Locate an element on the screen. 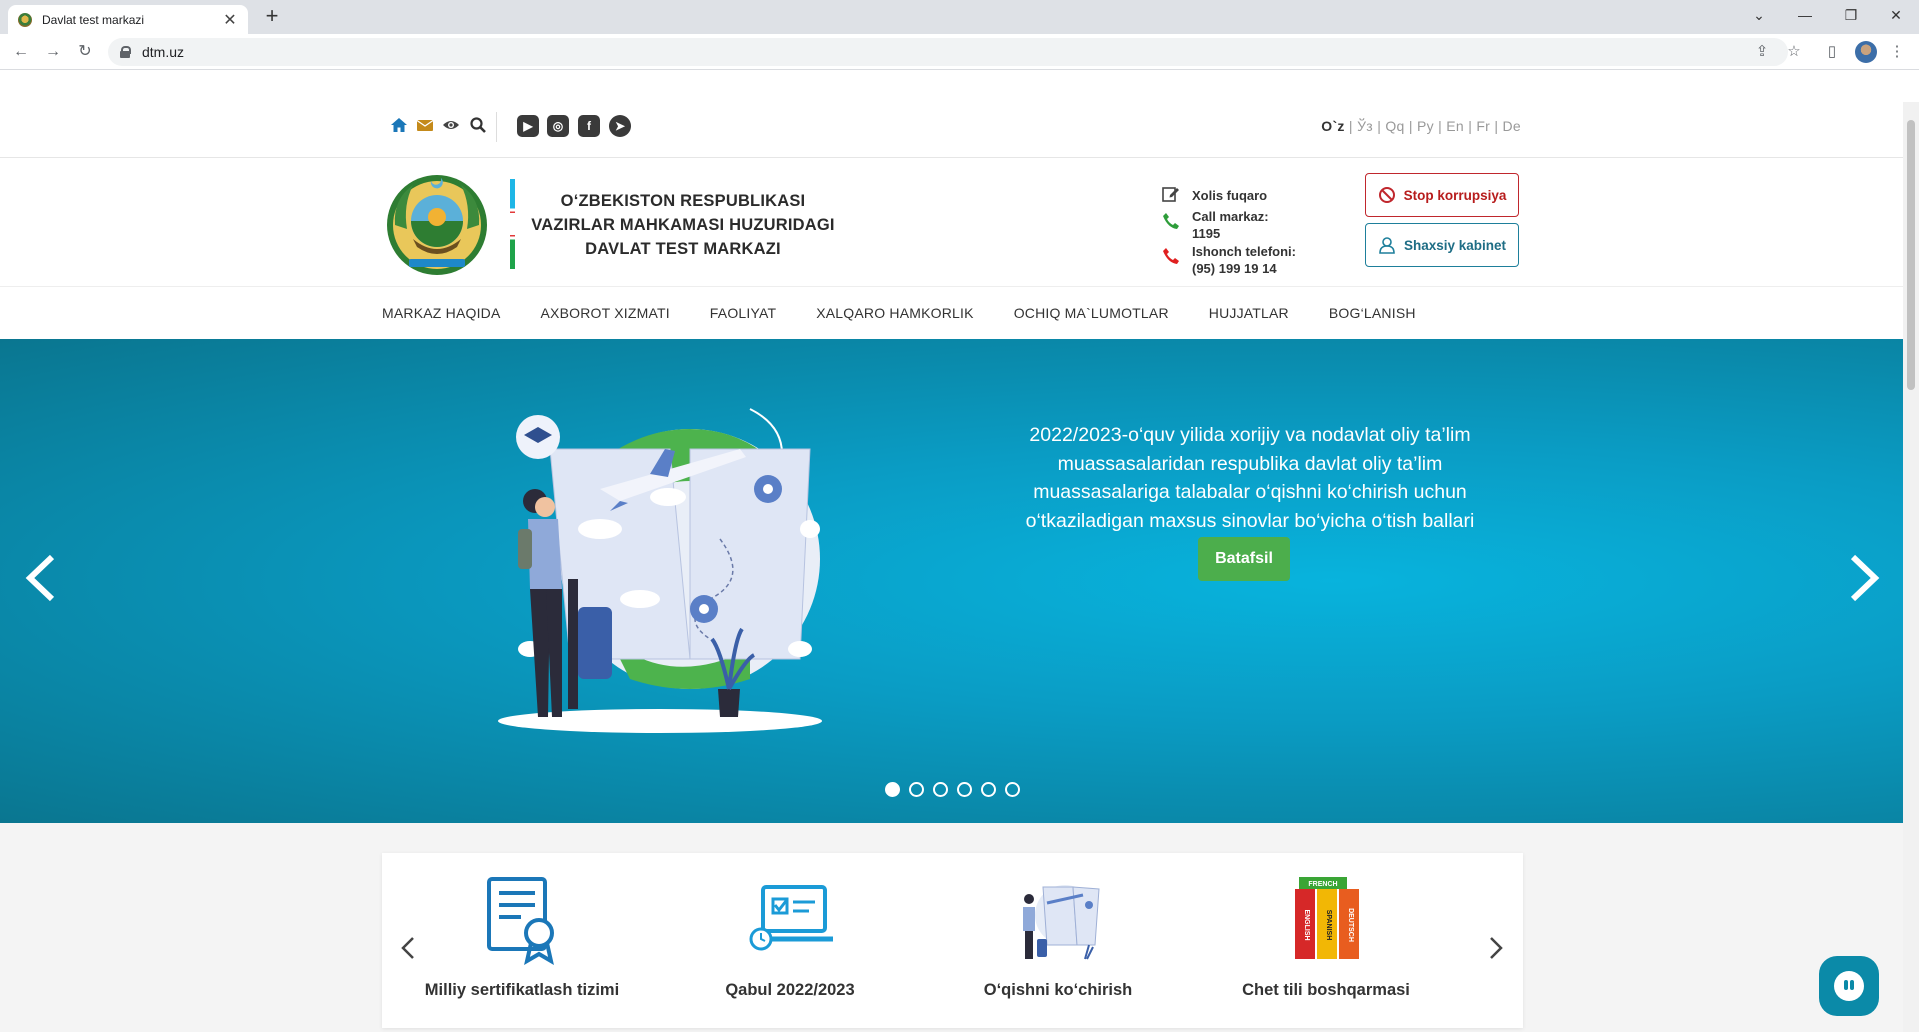 This screenshot has width=1919, height=1032. lang-kaa: Qq is located at coordinates (1394, 126).